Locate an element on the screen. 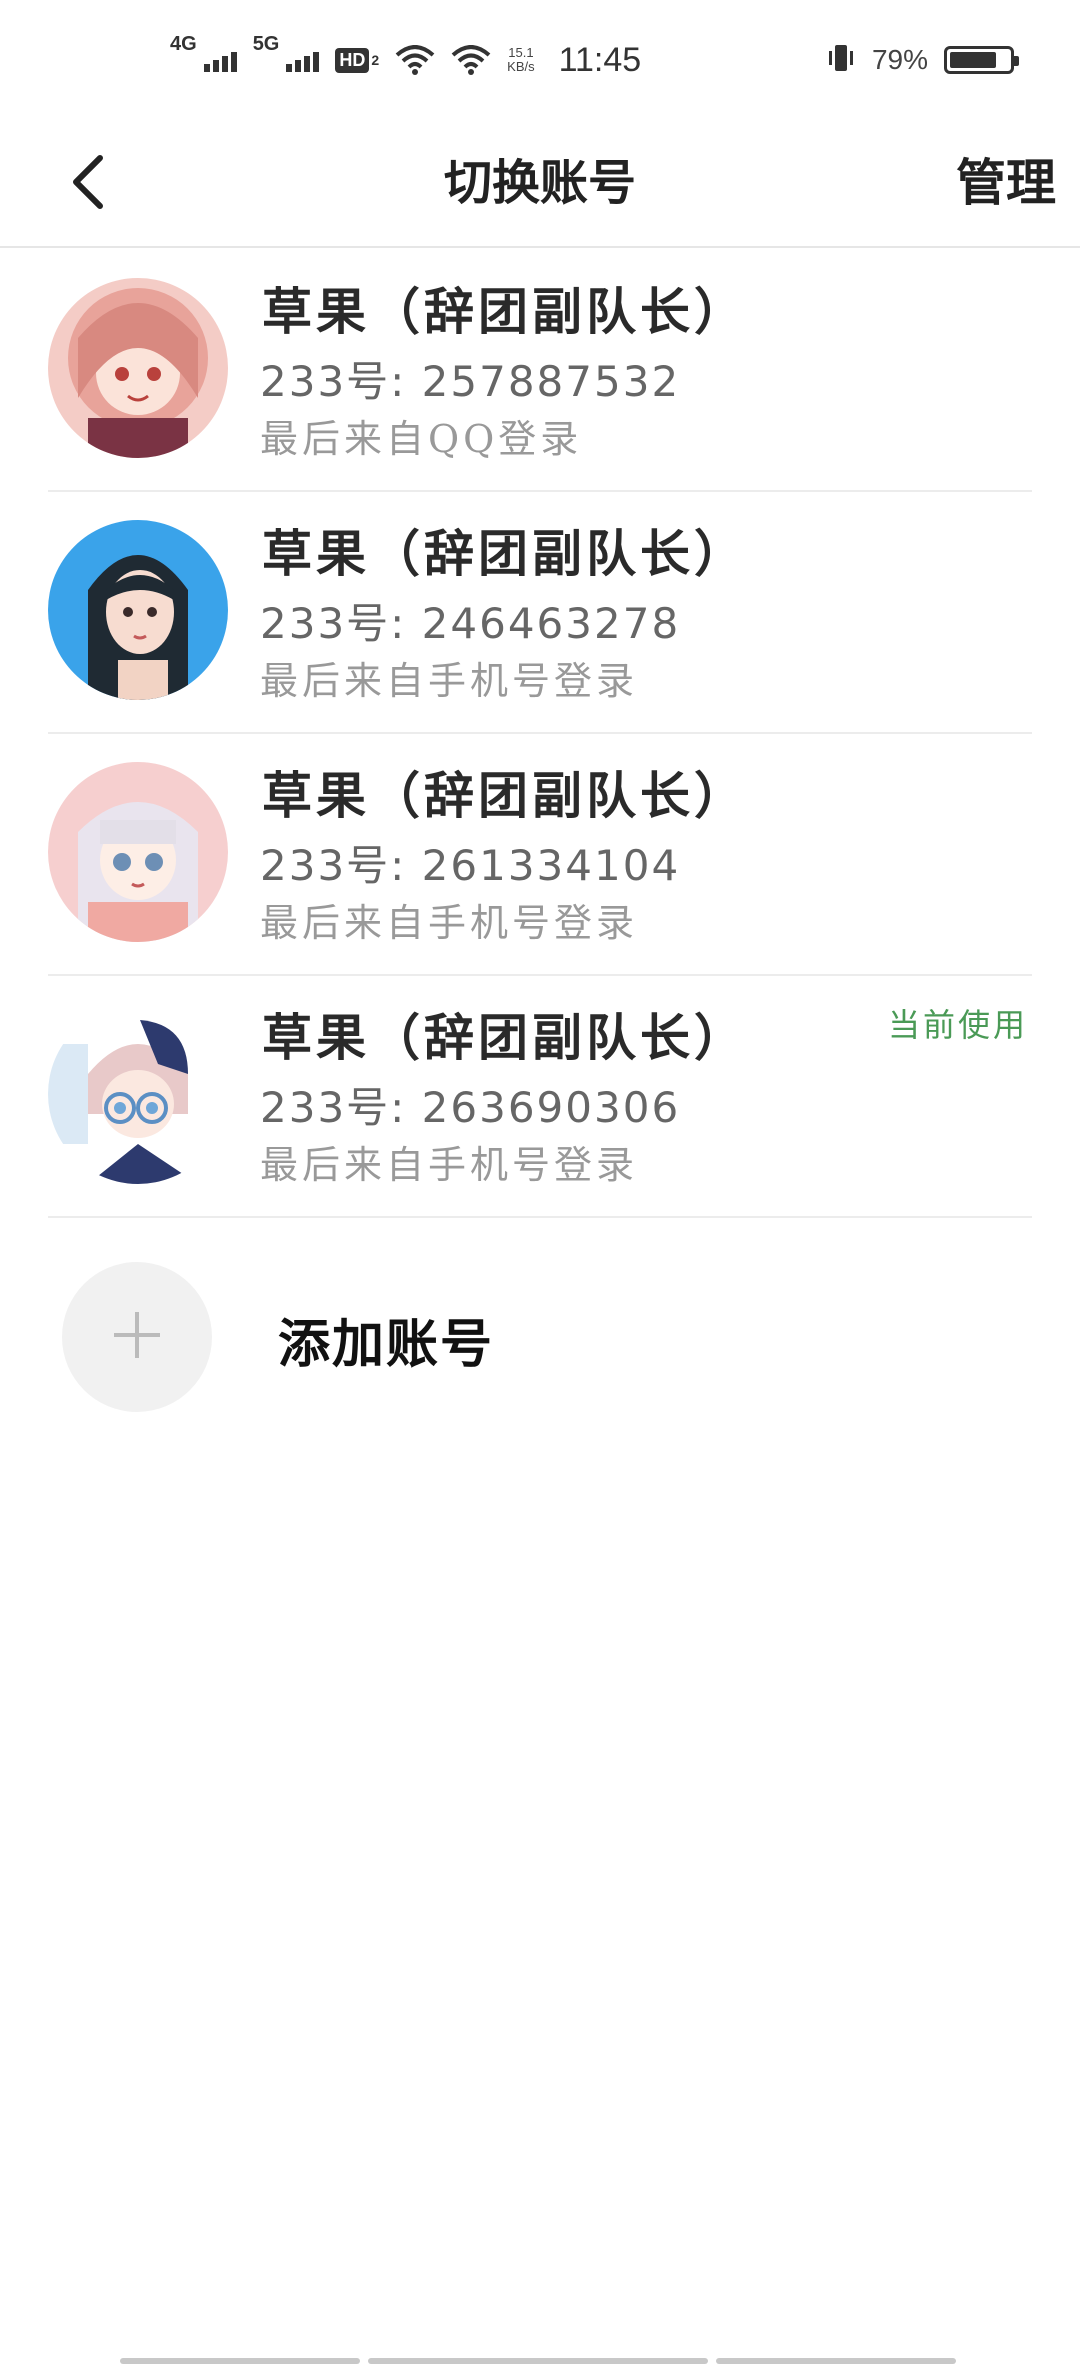 The image size is (1080, 2376). header-bar: 切换账号 管理 is located at coordinates (540, 184).